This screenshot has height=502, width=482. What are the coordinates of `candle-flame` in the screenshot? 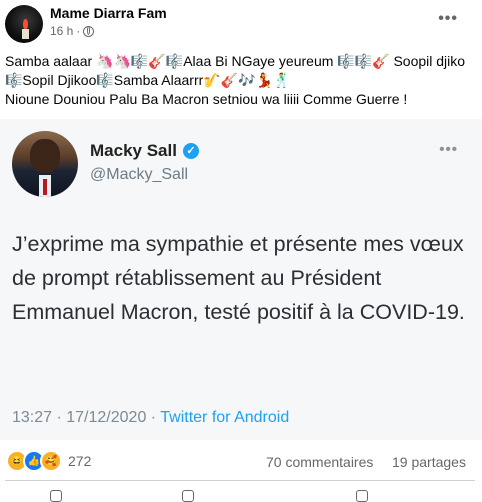 It's located at (25, 24).